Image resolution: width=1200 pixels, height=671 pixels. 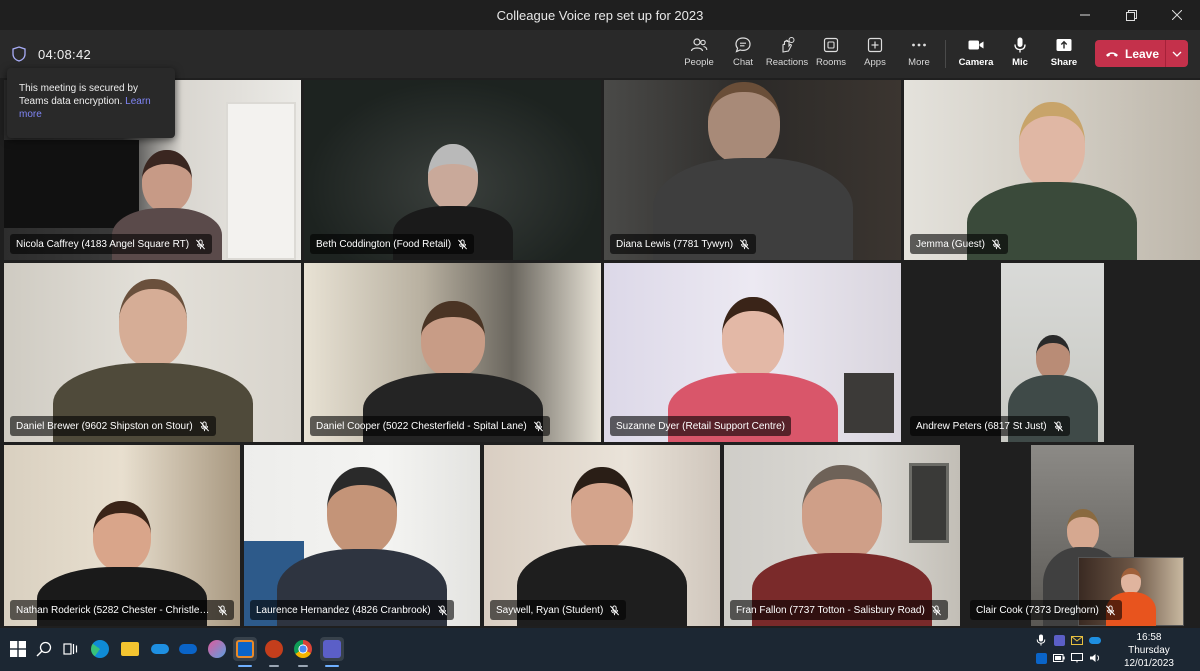 I want to click on restore-button, so click(x=1131, y=15).